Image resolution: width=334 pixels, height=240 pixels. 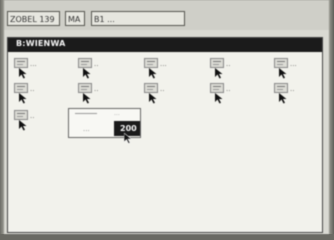 I want to click on monitor-bezel-right, so click(x=331, y=120).